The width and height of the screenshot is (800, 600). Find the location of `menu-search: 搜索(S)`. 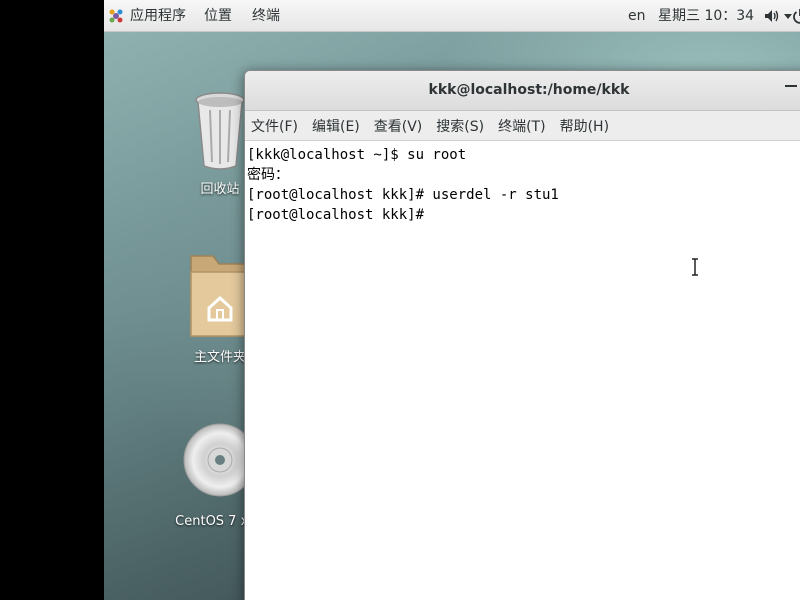

menu-search: 搜索(S) is located at coordinates (460, 126).